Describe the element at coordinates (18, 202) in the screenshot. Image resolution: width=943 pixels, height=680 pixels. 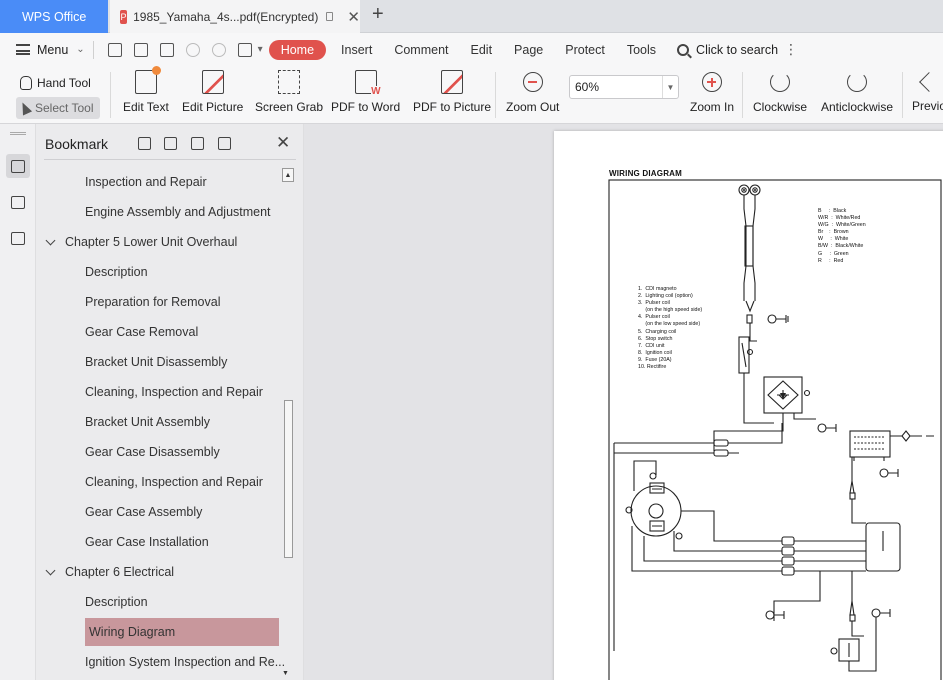
I see `thumbnail-panel-button` at that location.